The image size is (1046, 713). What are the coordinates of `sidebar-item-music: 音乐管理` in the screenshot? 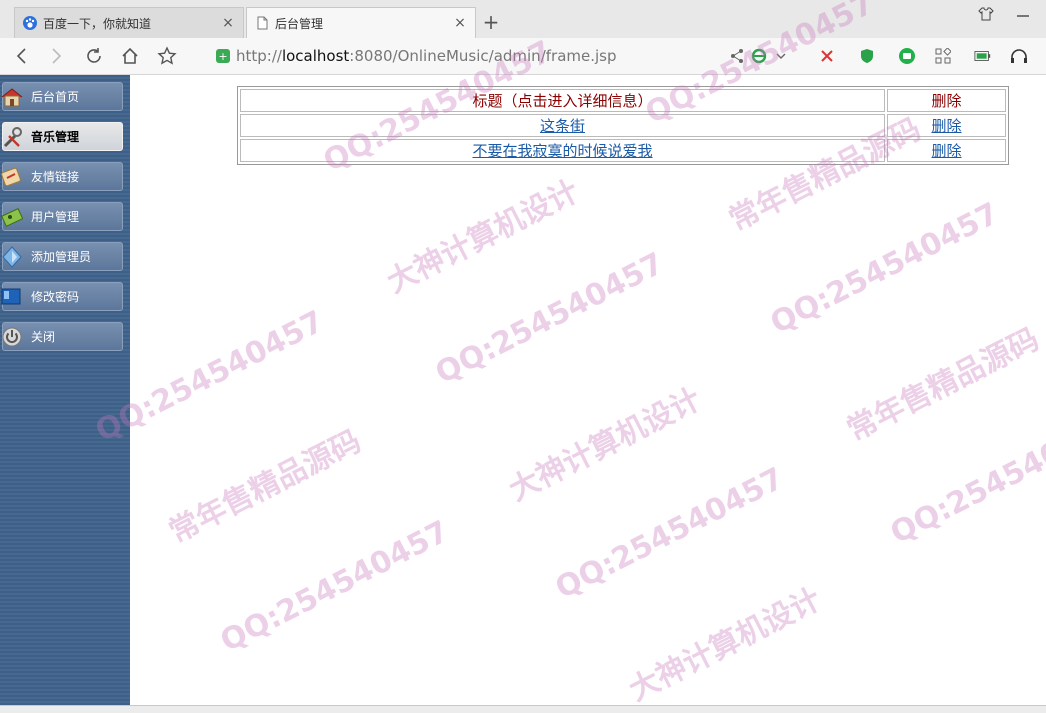 It's located at (62, 136).